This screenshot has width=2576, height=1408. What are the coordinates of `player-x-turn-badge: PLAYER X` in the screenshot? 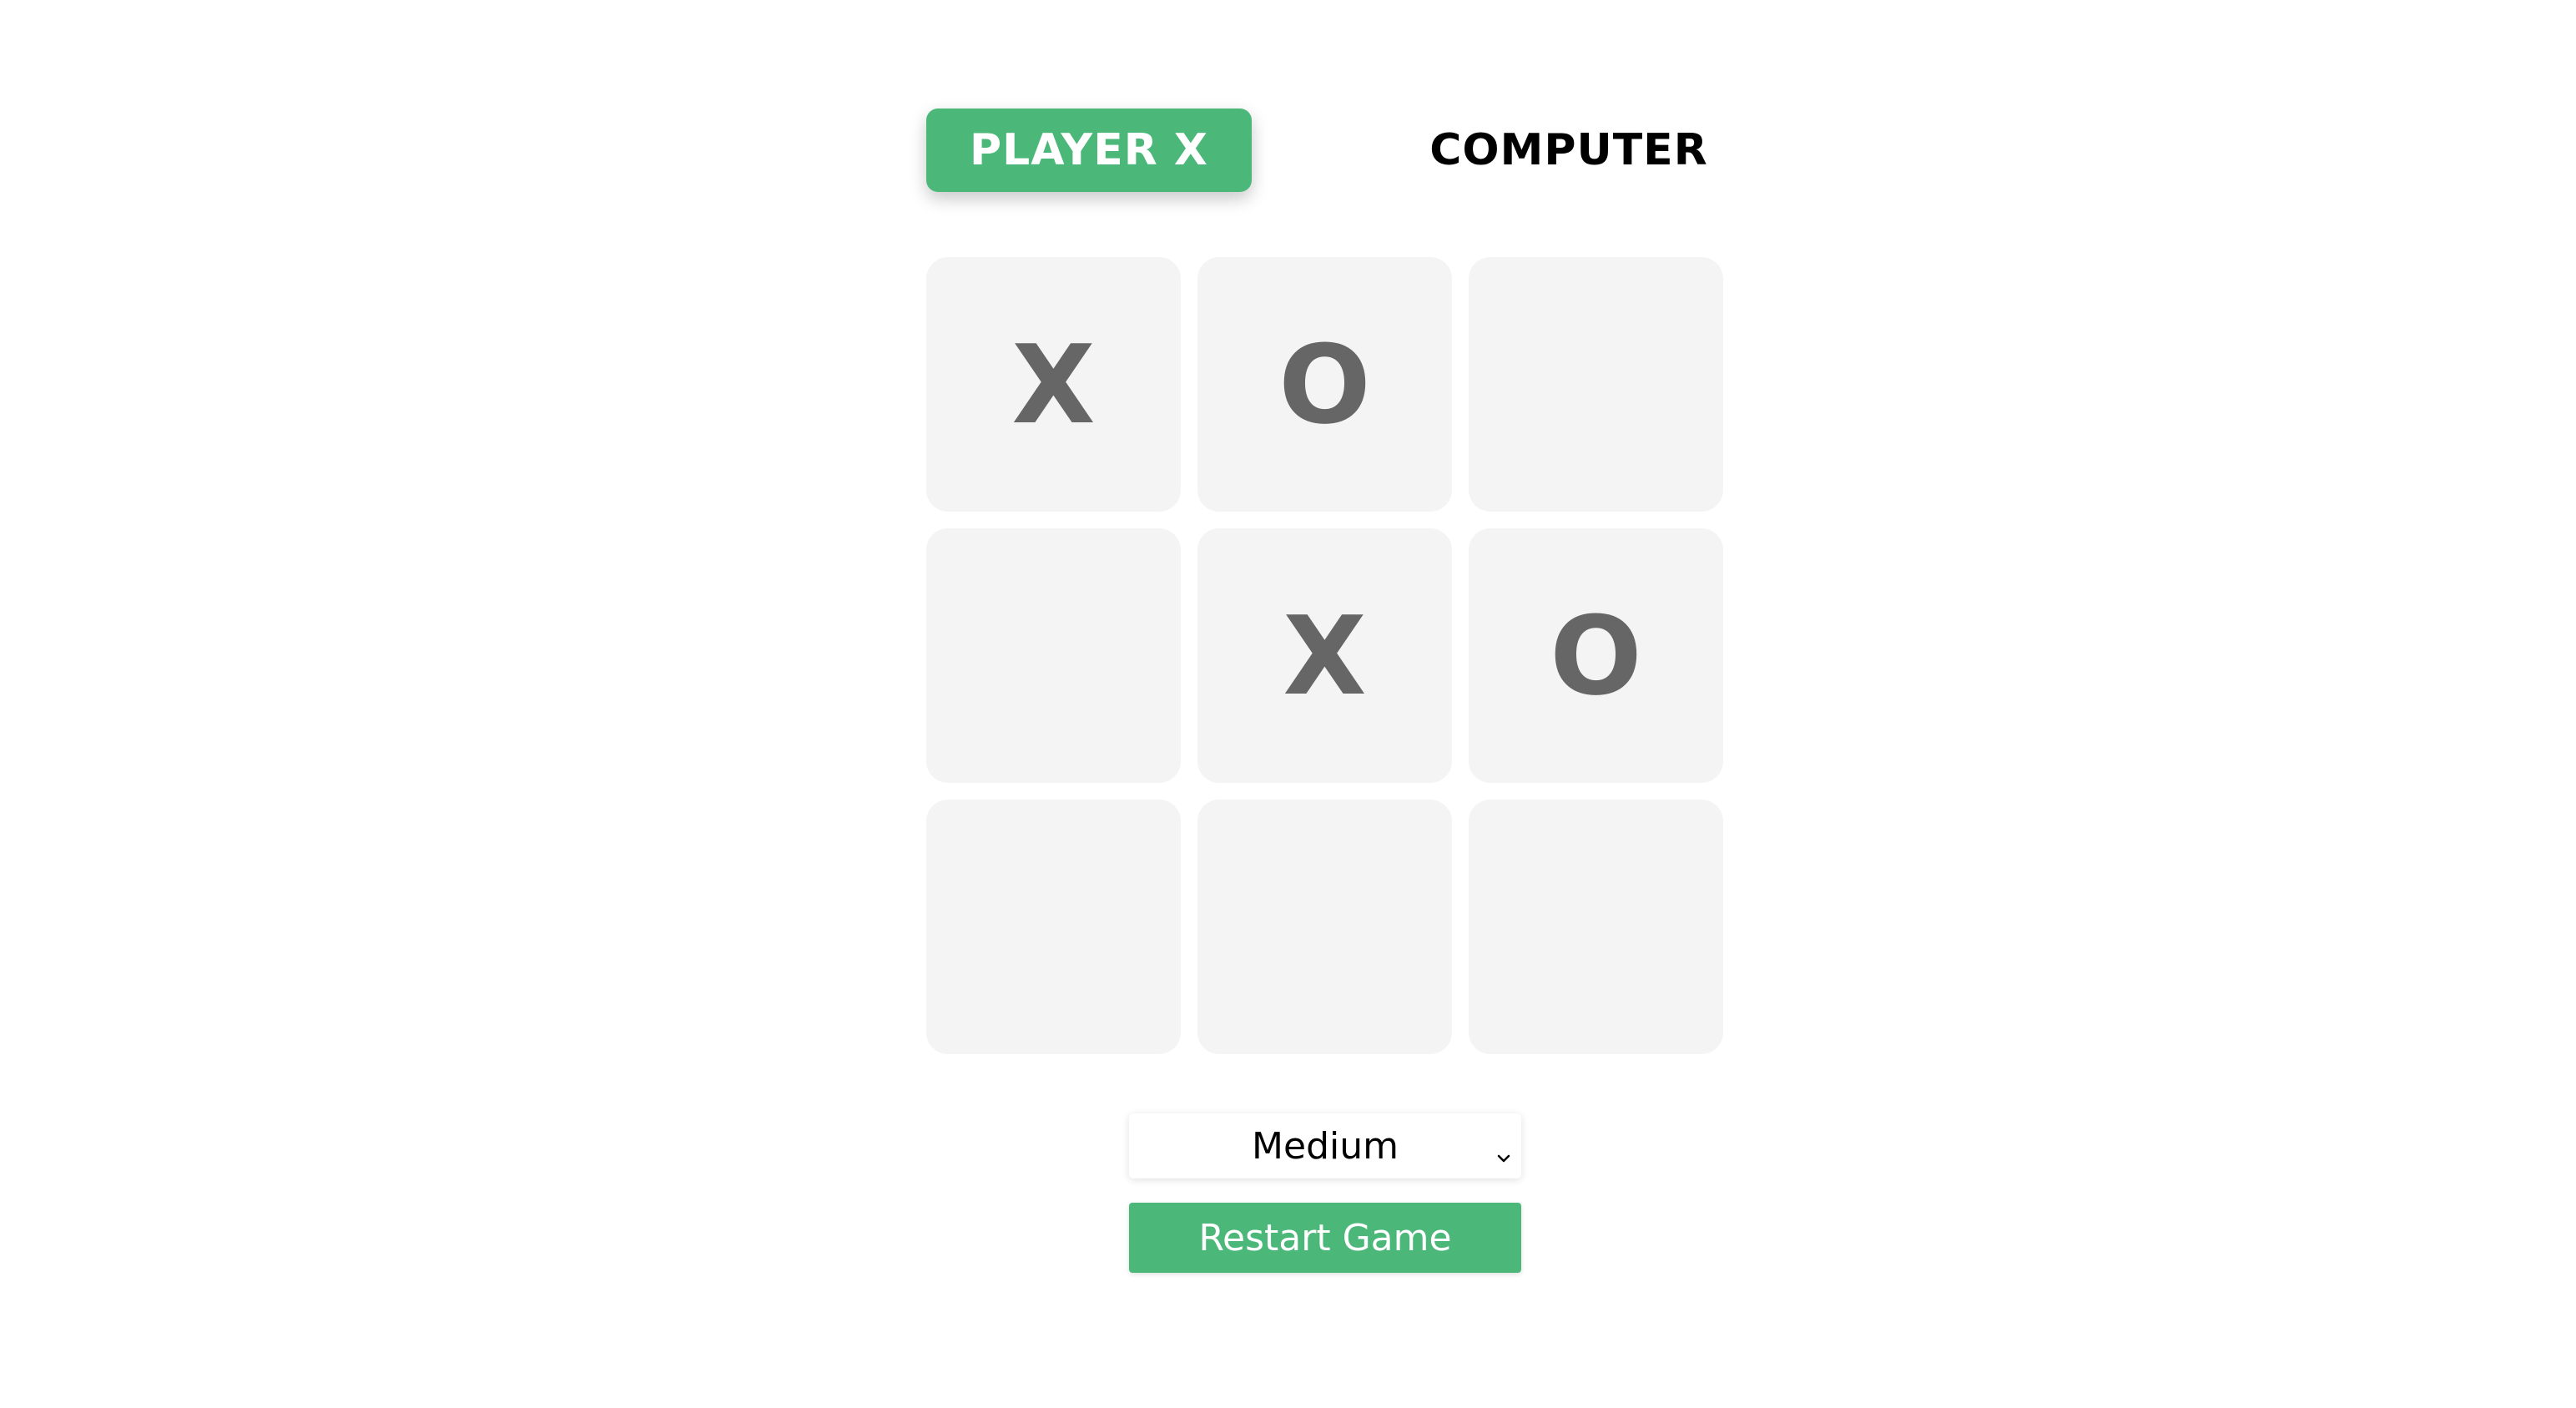 It's located at (1089, 151).